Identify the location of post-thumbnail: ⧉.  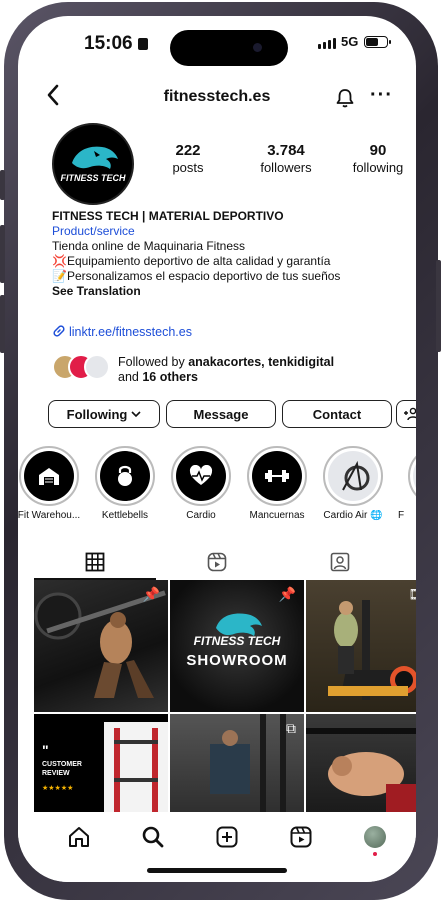
(237, 764).